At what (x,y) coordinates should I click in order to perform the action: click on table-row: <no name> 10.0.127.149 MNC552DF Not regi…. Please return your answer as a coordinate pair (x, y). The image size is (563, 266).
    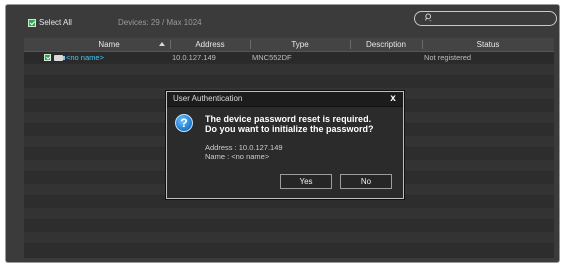
    Looking at the image, I should click on (289, 57).